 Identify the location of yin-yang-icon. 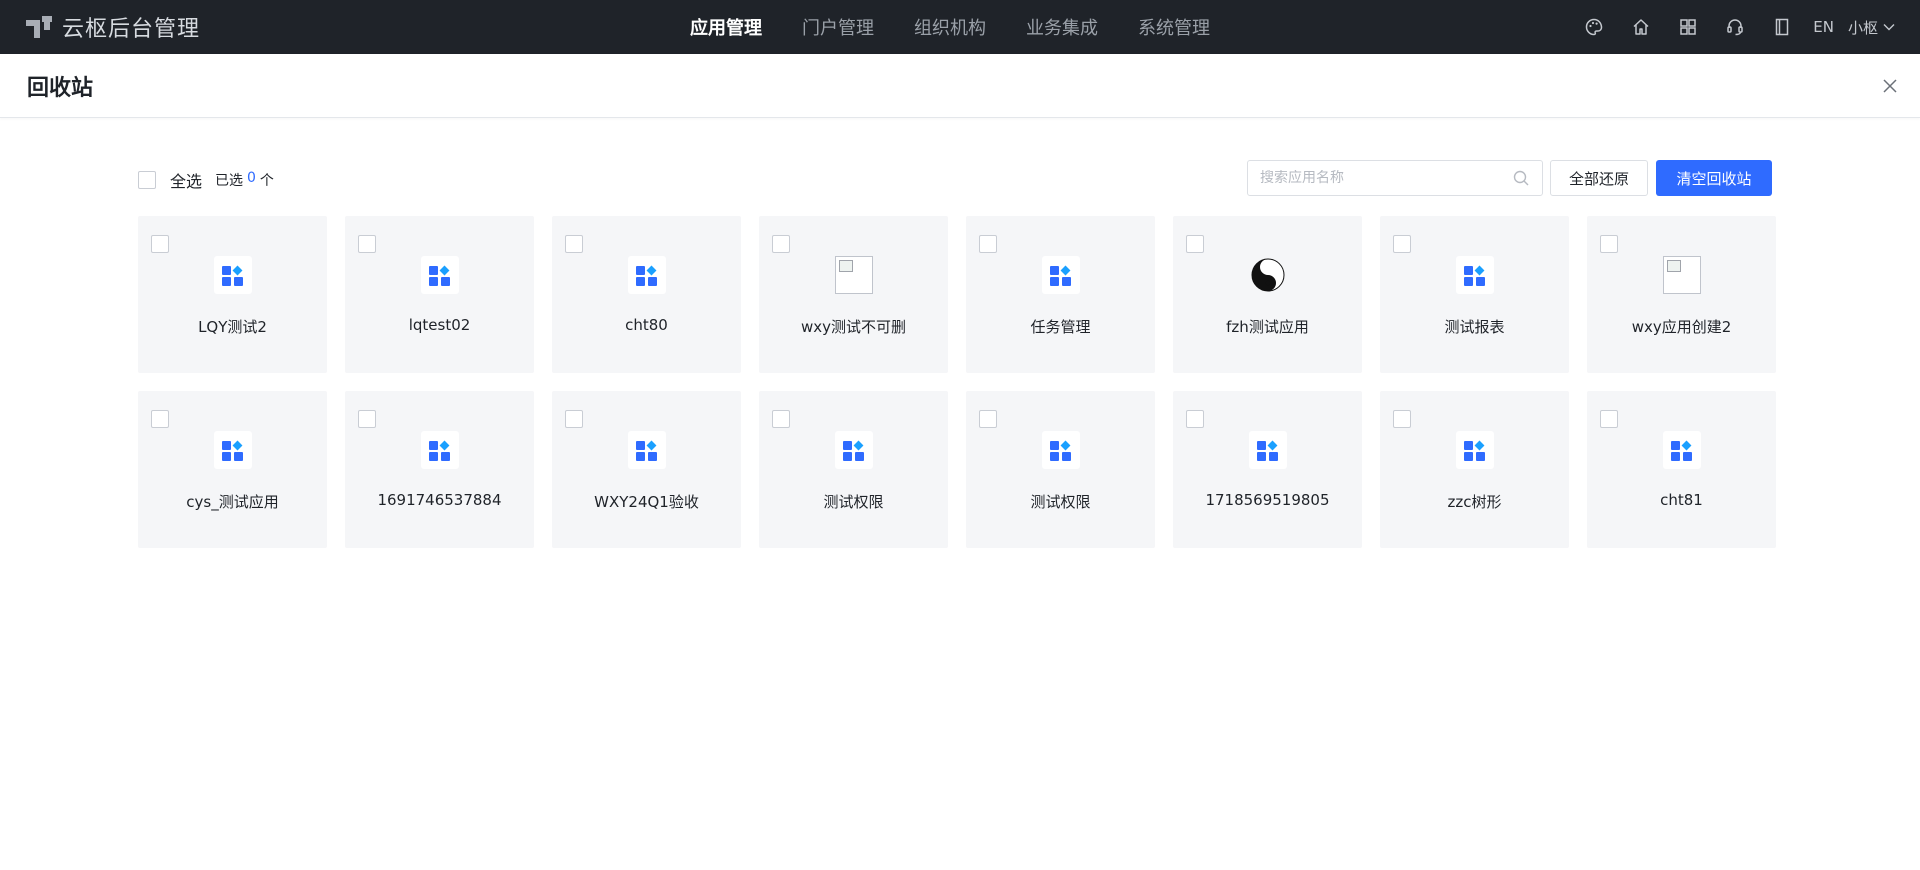
(1268, 275).